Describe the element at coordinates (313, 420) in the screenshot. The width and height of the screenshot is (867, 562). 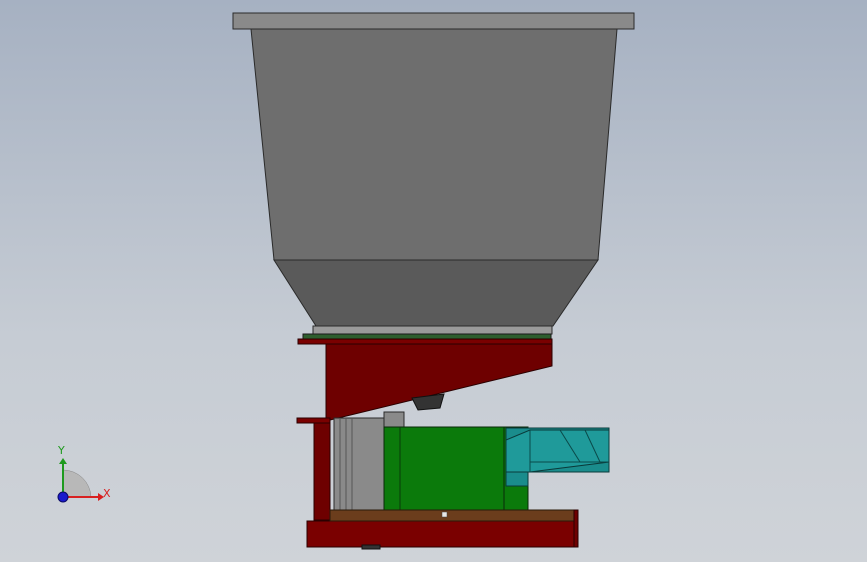
I see `frame-left-arm` at that location.